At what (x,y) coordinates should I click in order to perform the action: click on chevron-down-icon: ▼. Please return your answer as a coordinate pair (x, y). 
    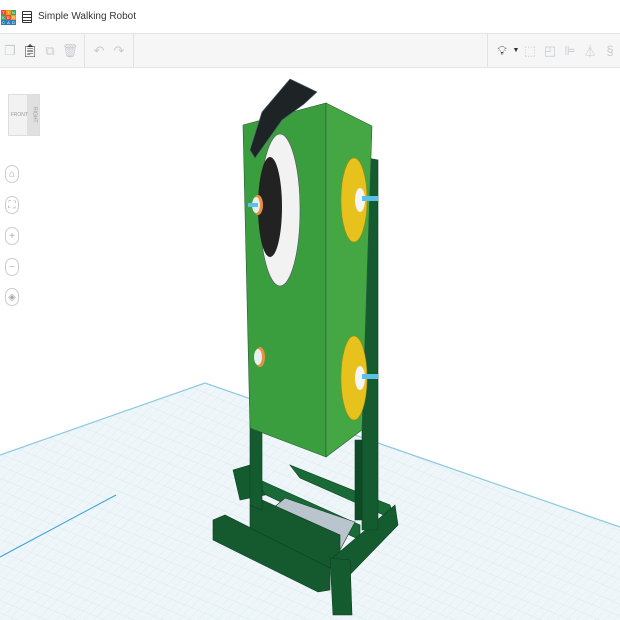
    Looking at the image, I should click on (516, 51).